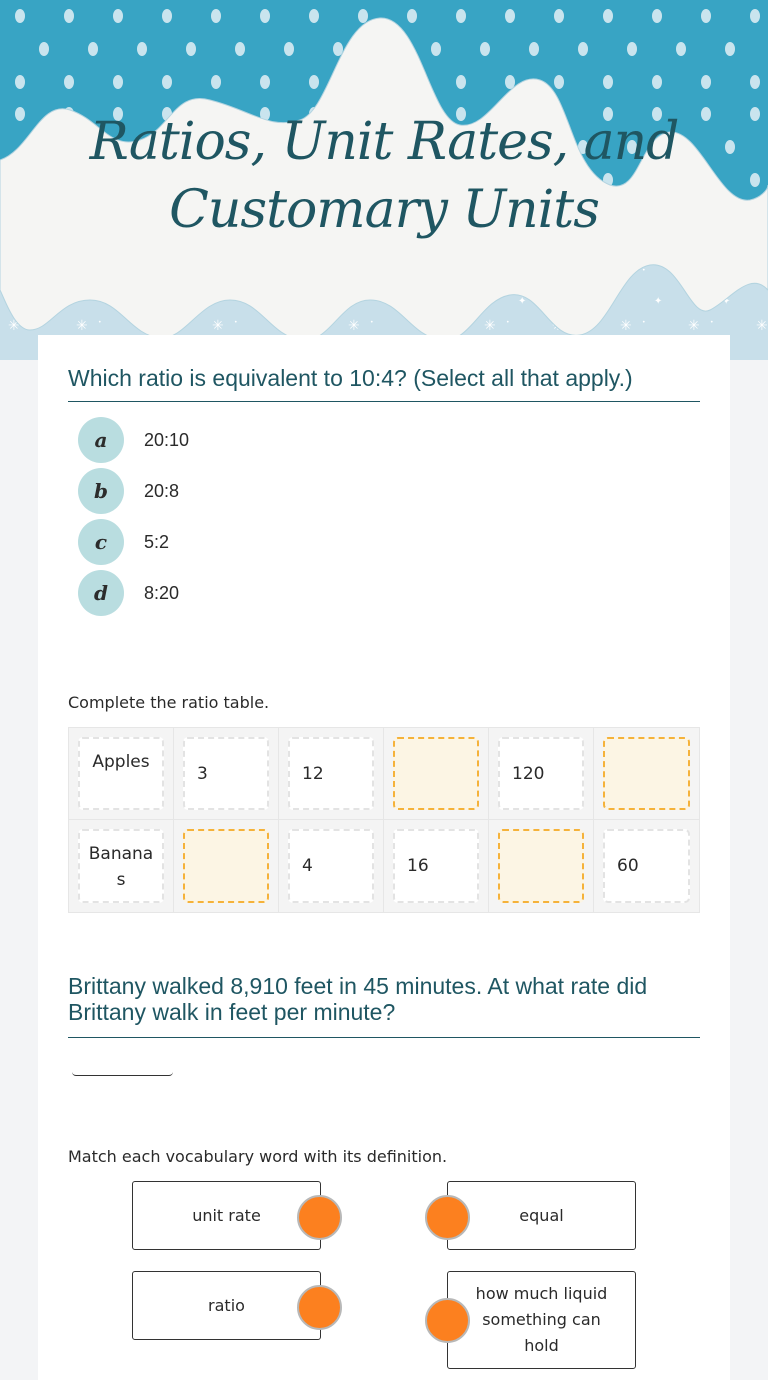 Image resolution: width=768 pixels, height=1380 pixels. Describe the element at coordinates (101, 542) in the screenshot. I see `option-letter-bubble: c` at that location.